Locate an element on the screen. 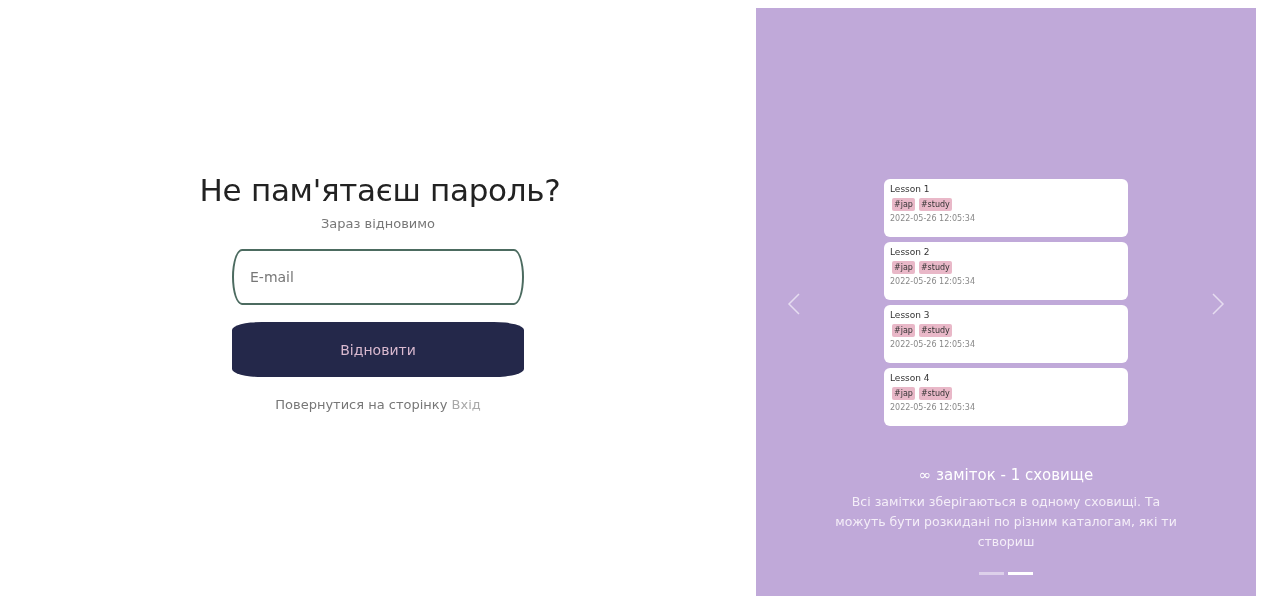 Image resolution: width=1261 pixels, height=596 pixels. note-title: Lesson 4 is located at coordinates (910, 378).